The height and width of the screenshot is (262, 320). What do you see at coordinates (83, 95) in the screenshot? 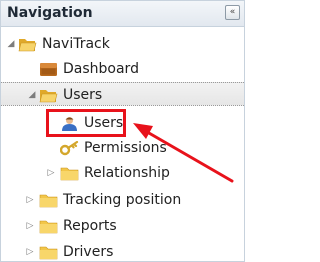
I see `tree-node-label: Users` at bounding box center [83, 95].